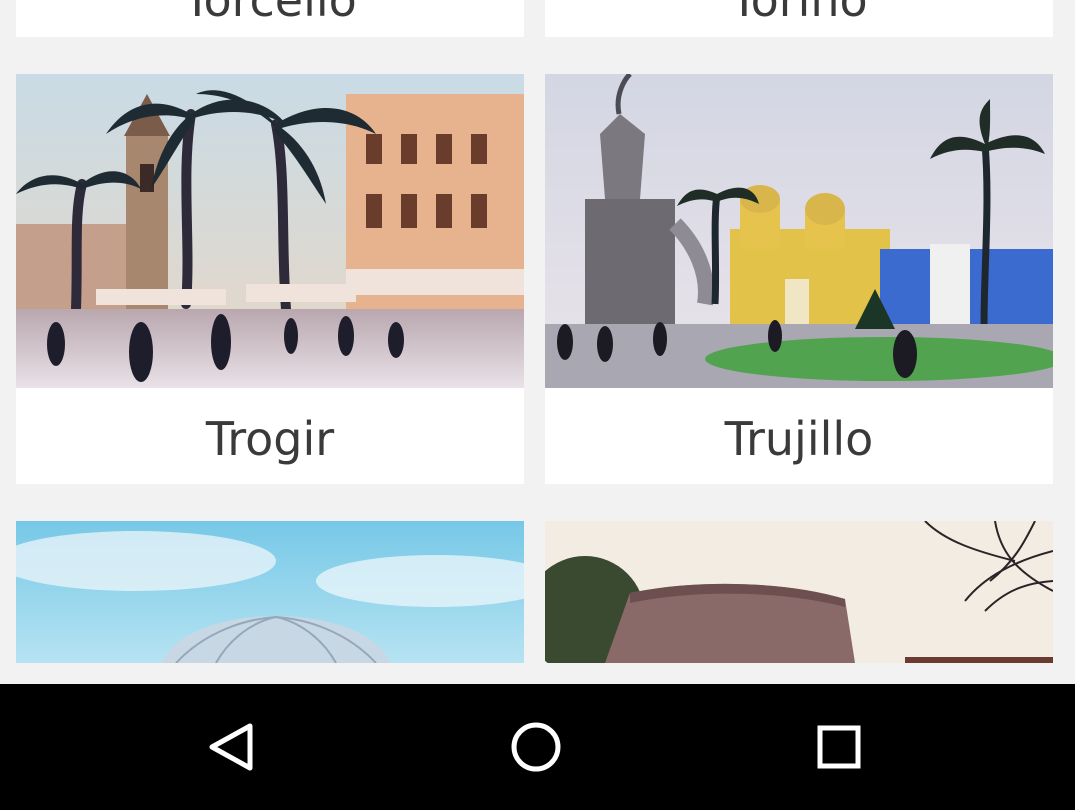 The width and height of the screenshot is (1075, 810). What do you see at coordinates (799, 13) in the screenshot?
I see `city-name: Torino` at bounding box center [799, 13].